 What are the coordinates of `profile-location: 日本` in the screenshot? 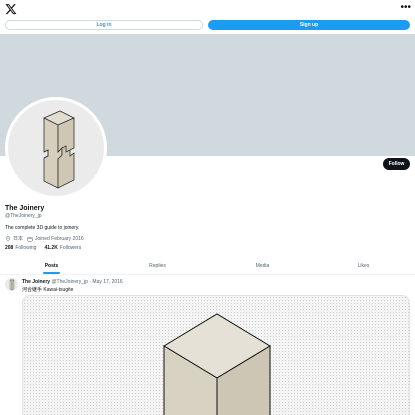 It's located at (18, 239).